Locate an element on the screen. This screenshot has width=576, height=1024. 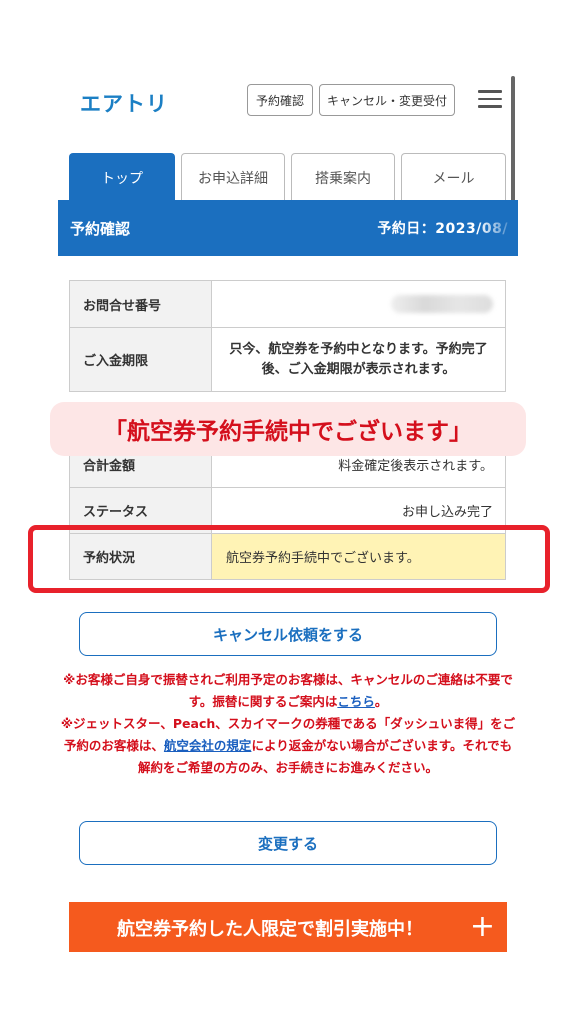
date-fade is located at coordinates (498, 228).